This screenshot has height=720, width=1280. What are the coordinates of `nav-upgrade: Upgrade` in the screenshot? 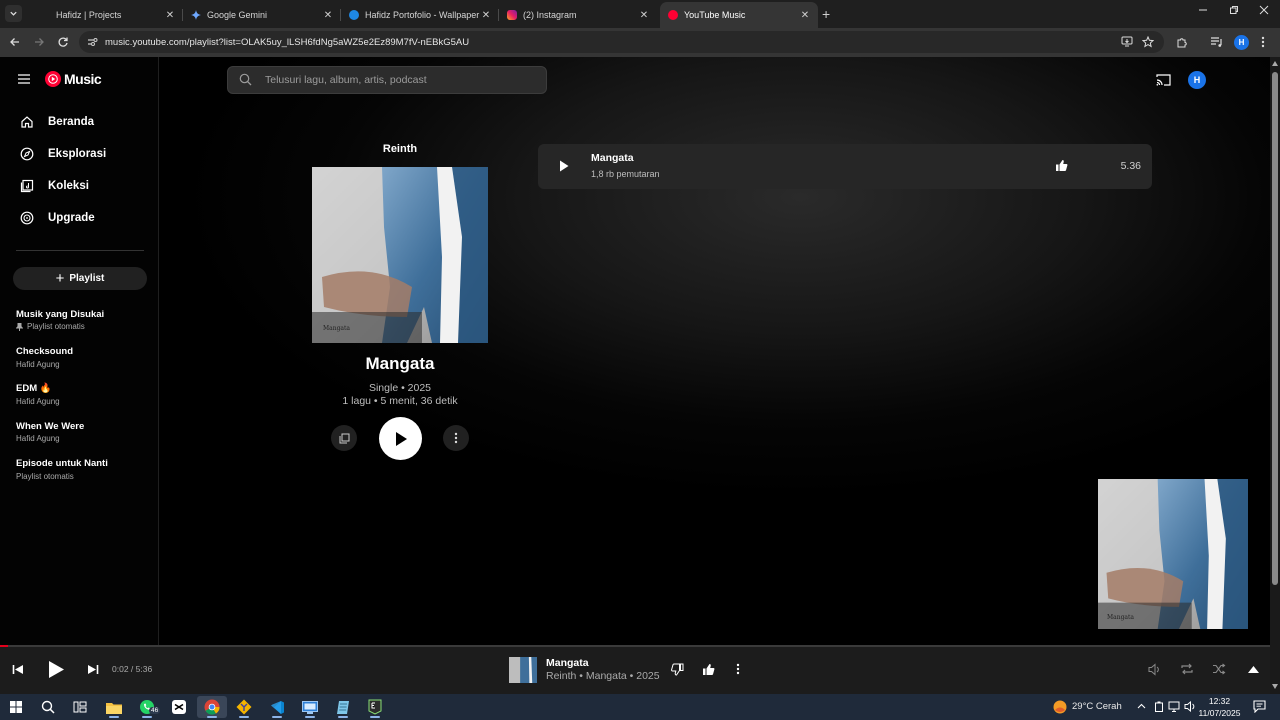 It's located at (57, 218).